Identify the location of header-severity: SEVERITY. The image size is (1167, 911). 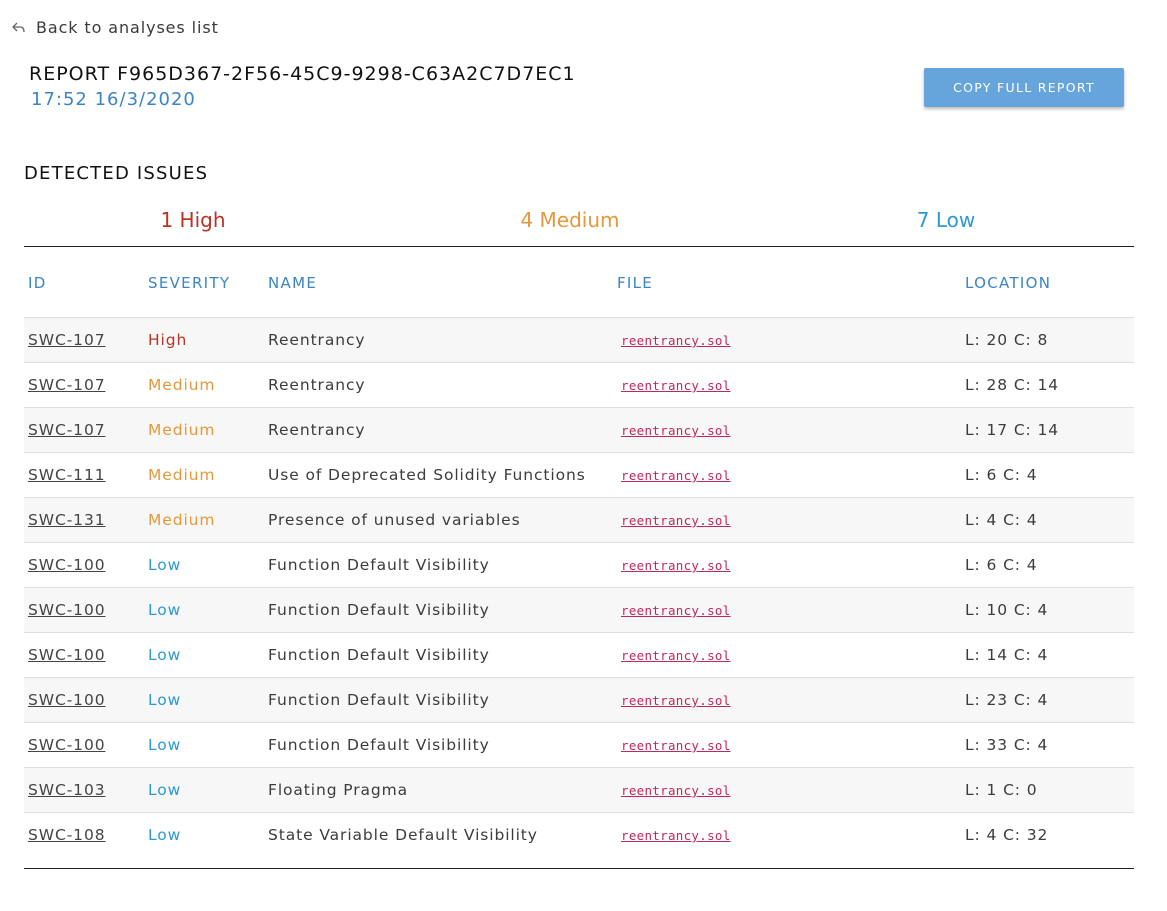
(189, 283).